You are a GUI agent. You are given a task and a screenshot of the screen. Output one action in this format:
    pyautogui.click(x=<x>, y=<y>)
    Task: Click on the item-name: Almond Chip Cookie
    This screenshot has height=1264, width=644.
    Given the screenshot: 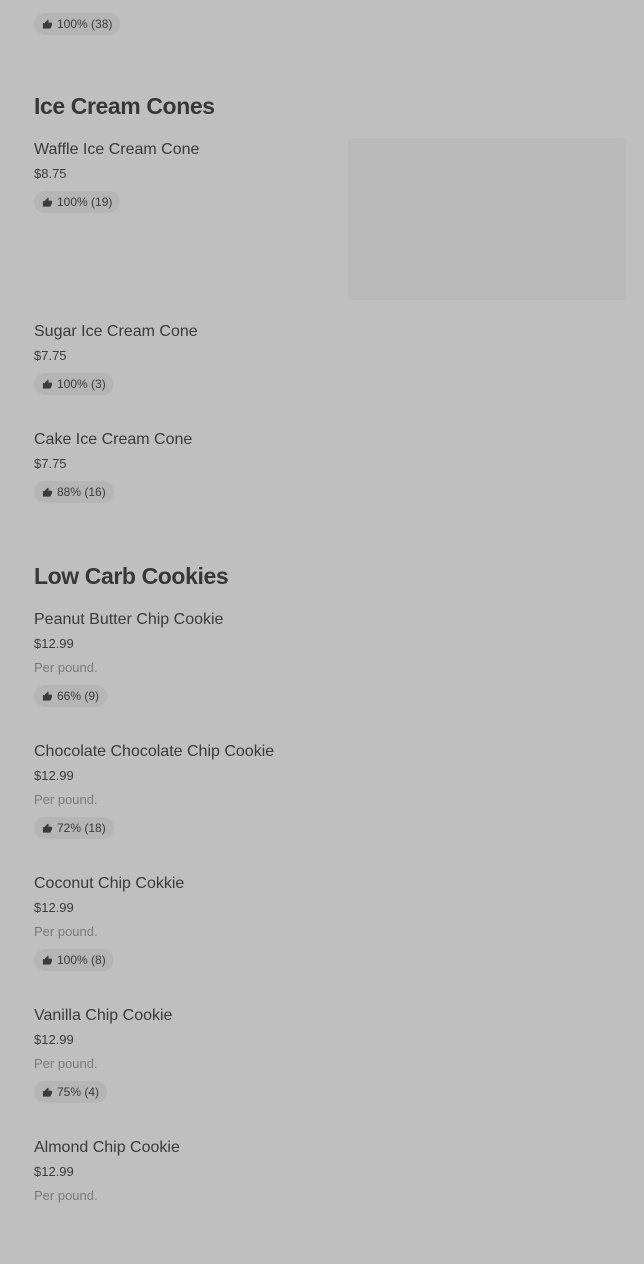 What is the action you would take?
    pyautogui.click(x=107, y=1147)
    